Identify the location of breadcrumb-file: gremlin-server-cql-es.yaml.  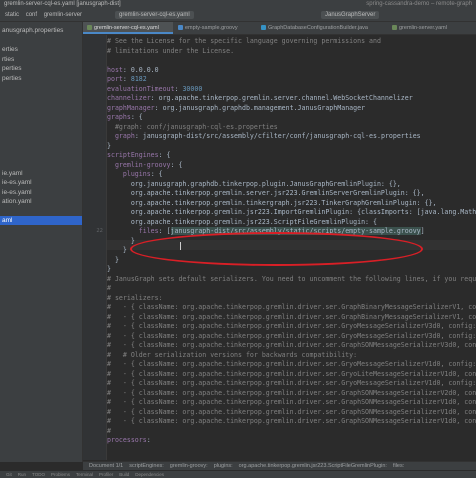
(154, 15).